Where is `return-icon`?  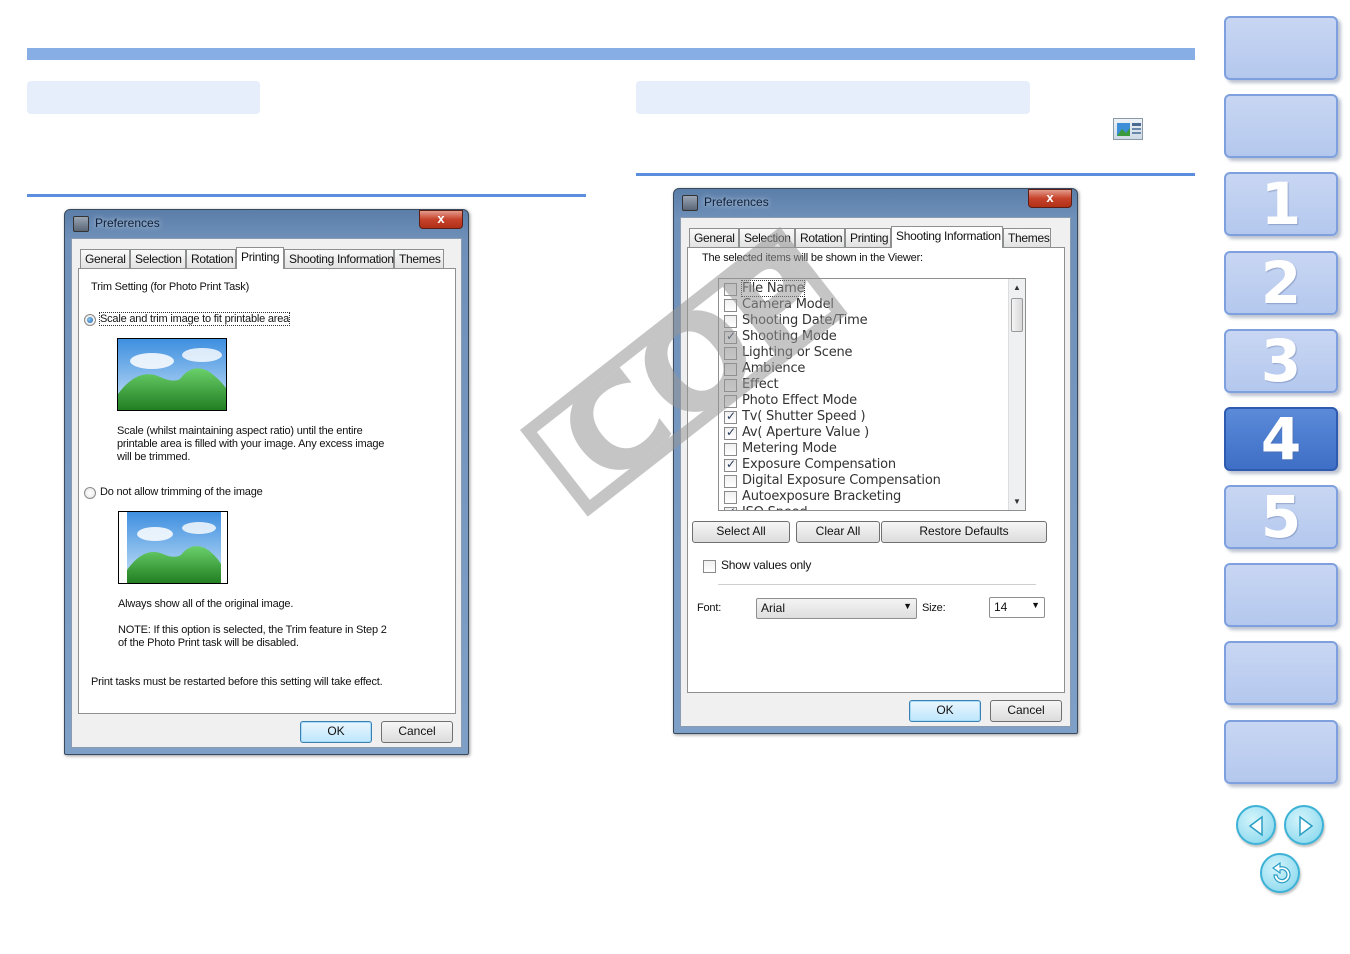
return-icon is located at coordinates (1281, 872).